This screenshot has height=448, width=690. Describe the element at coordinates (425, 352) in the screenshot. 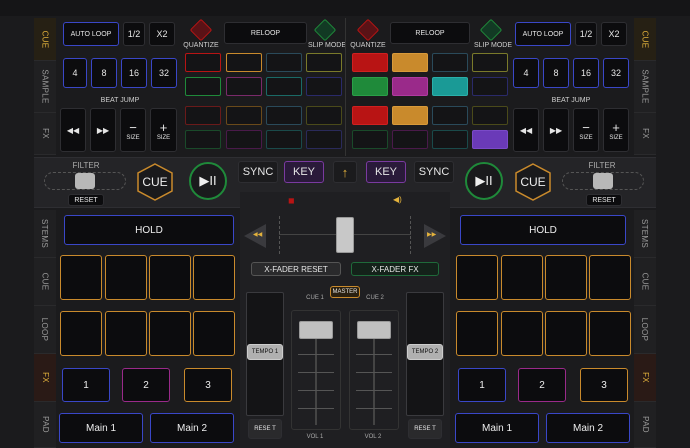

I see `tempo2-slider: TEMPO 2` at that location.